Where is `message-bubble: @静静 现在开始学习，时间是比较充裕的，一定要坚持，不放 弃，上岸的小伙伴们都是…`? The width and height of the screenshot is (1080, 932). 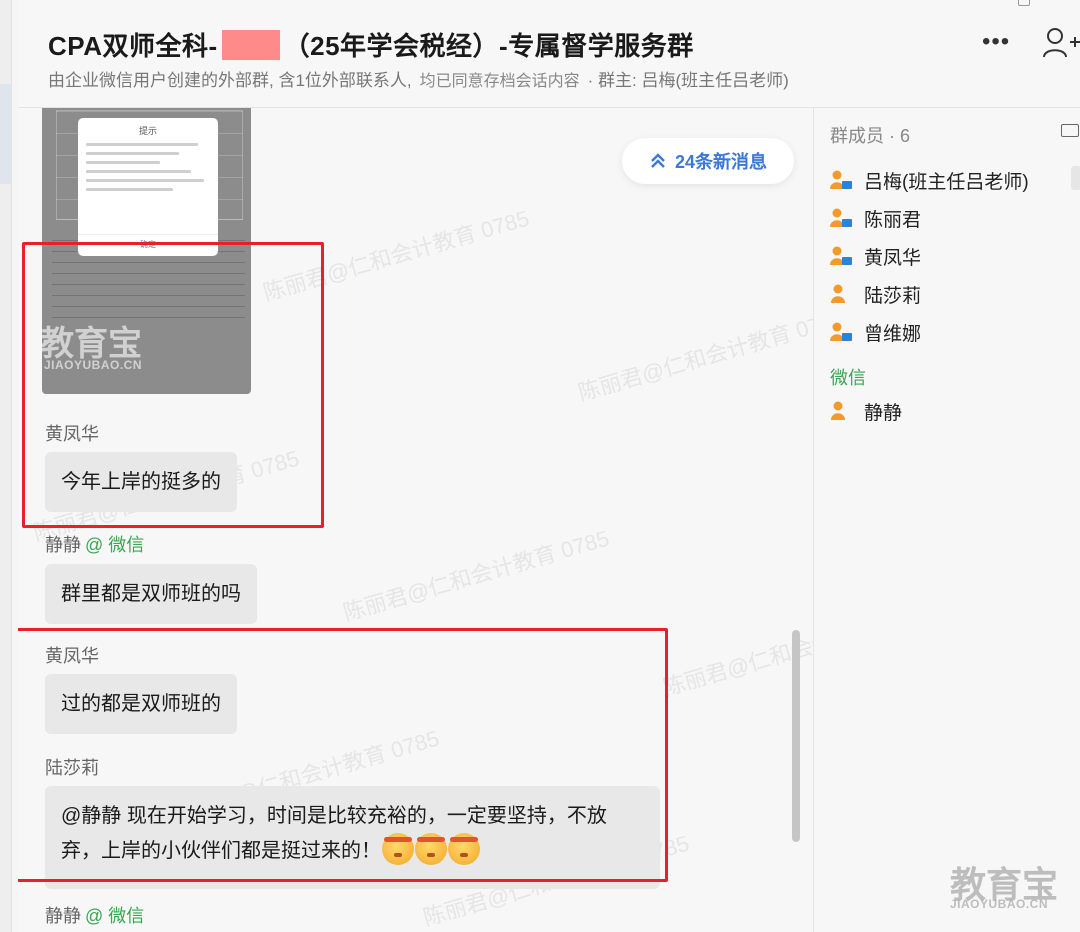 message-bubble: @静静 现在开始学习，时间是比较充裕的，一定要坚持，不放 弃，上岸的小伙伴们都是… is located at coordinates (352, 837).